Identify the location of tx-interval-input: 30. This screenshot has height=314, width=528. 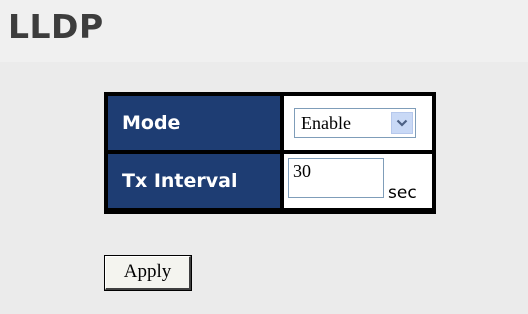
(336, 178).